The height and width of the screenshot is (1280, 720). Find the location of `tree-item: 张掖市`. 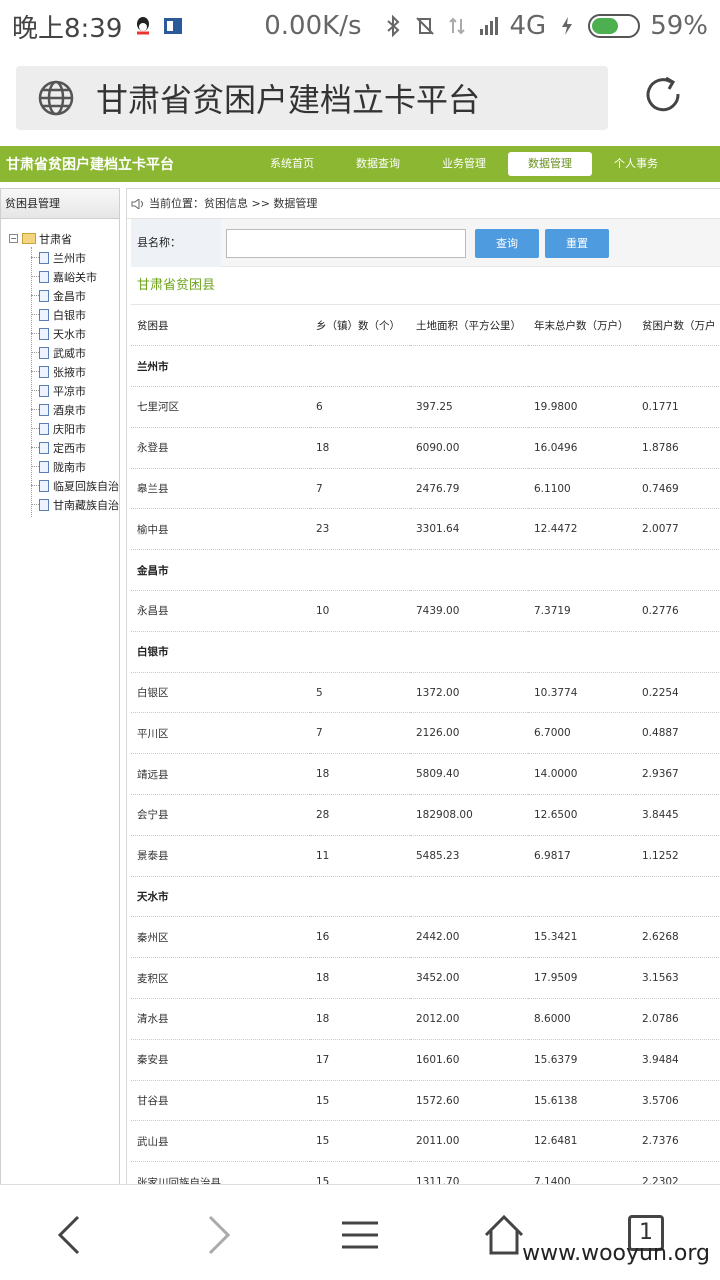

tree-item: 张掖市 is located at coordinates (64, 371).